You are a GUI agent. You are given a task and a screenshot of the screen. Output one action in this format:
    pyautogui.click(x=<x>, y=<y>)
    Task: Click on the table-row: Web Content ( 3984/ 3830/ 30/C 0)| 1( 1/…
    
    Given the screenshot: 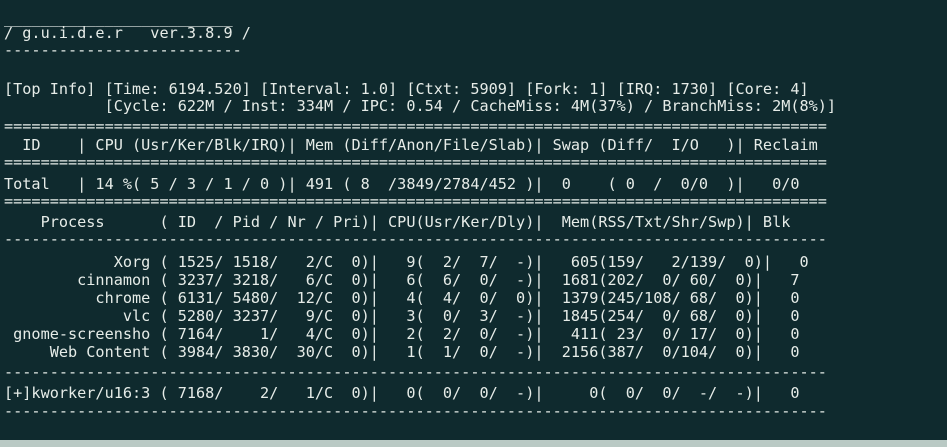 What is the action you would take?
    pyautogui.click(x=402, y=352)
    